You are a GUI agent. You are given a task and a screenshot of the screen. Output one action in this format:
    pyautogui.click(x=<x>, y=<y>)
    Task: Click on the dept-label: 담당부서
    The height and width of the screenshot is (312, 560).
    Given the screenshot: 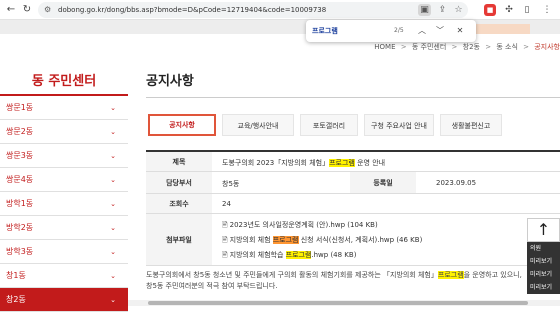 What is the action you would take?
    pyautogui.click(x=179, y=182)
    